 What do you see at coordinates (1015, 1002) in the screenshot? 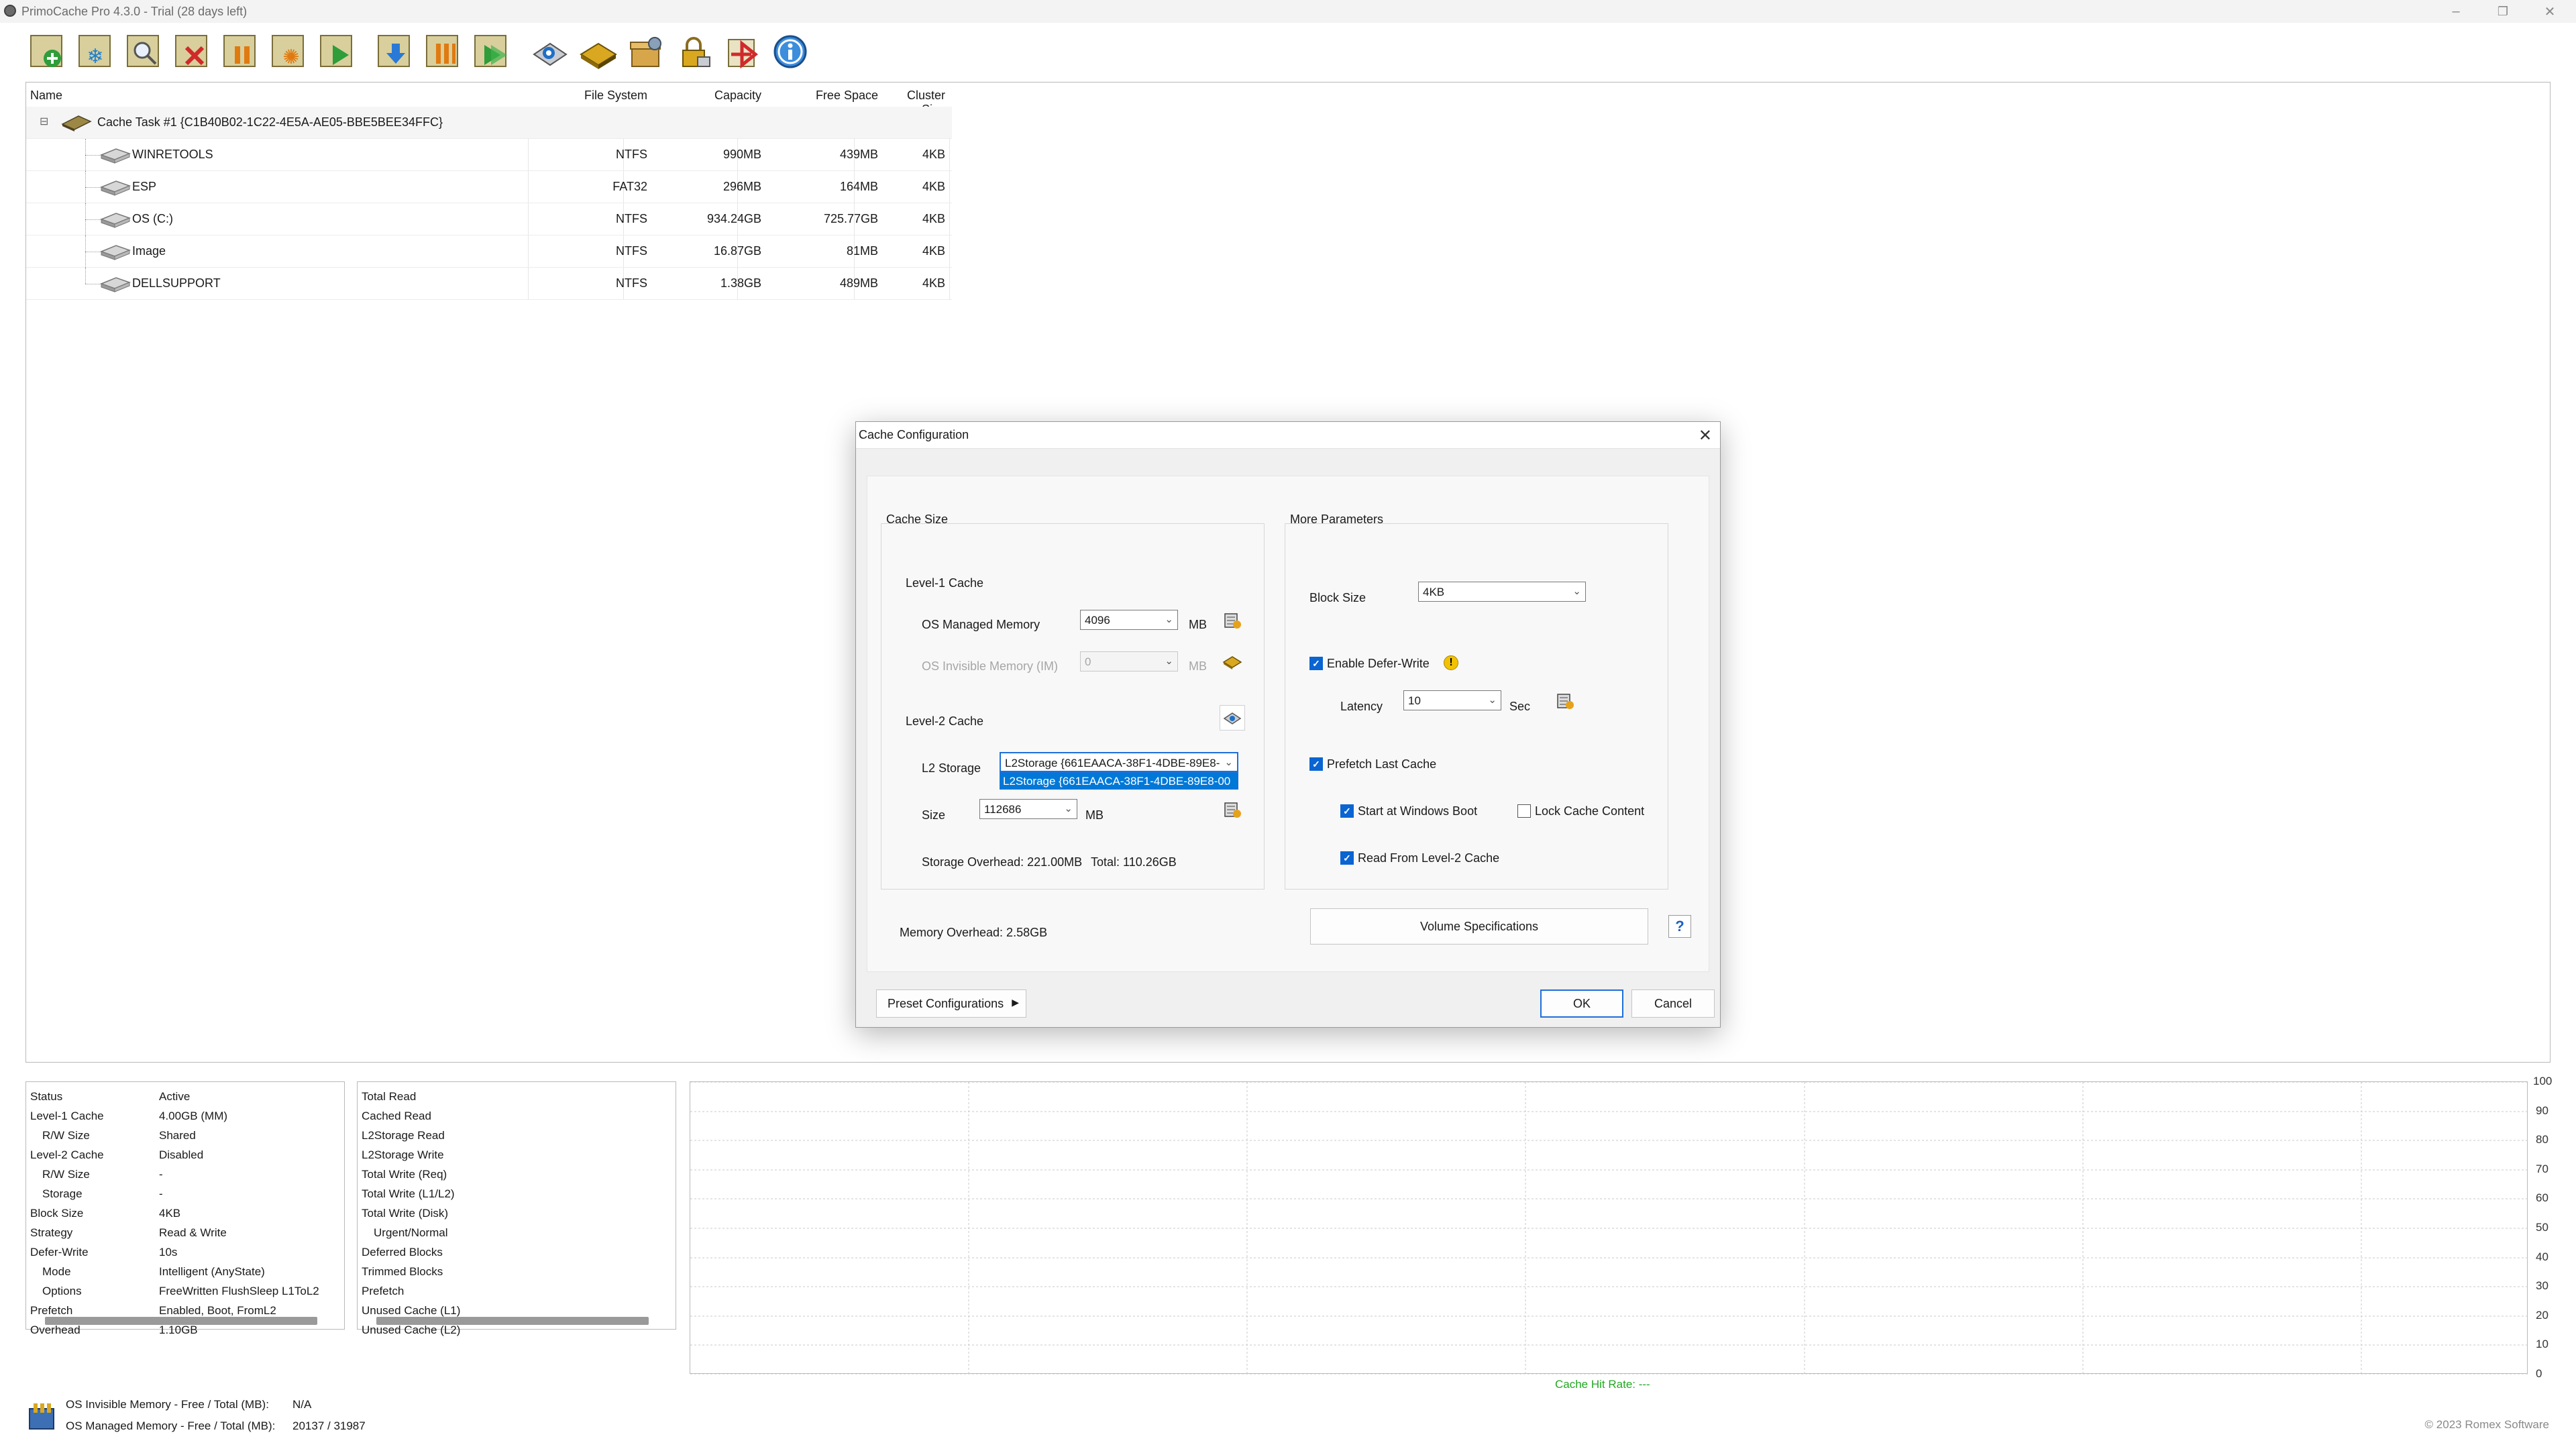
I see `chevron-right-icon: ▶` at bounding box center [1015, 1002].